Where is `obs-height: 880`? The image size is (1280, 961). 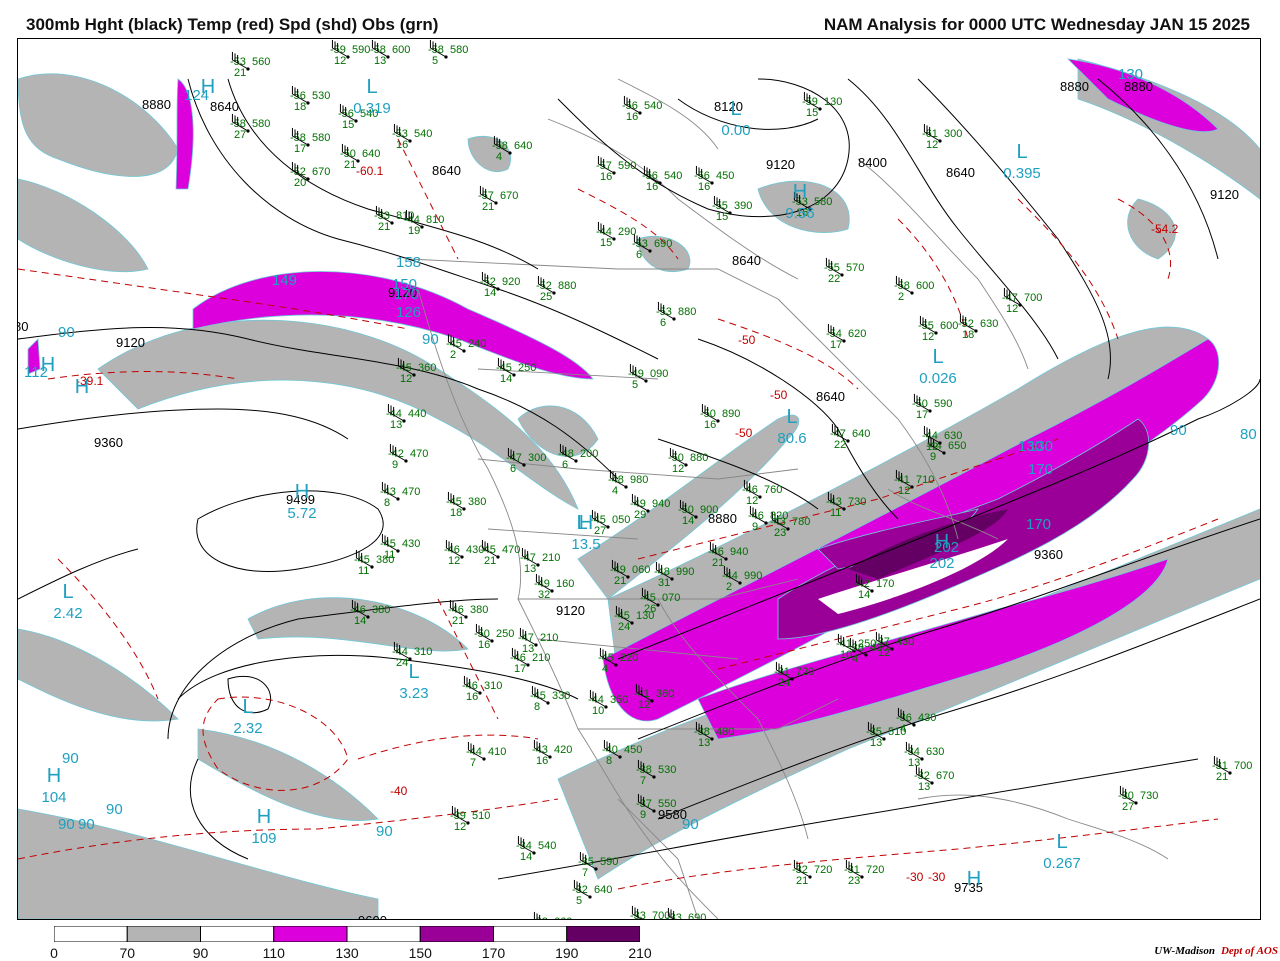
obs-height: 880 is located at coordinates (567, 286).